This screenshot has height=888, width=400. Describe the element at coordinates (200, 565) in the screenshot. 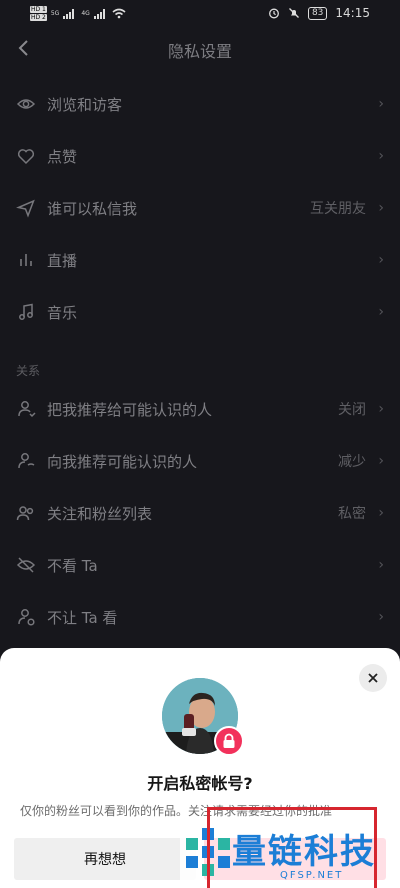

I see `relations-row-hide-ta: 不看 Ta ›` at that location.